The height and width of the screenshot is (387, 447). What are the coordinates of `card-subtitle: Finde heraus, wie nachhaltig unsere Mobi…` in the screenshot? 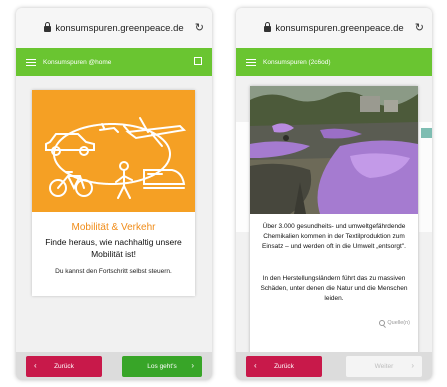 It's located at (113, 248).